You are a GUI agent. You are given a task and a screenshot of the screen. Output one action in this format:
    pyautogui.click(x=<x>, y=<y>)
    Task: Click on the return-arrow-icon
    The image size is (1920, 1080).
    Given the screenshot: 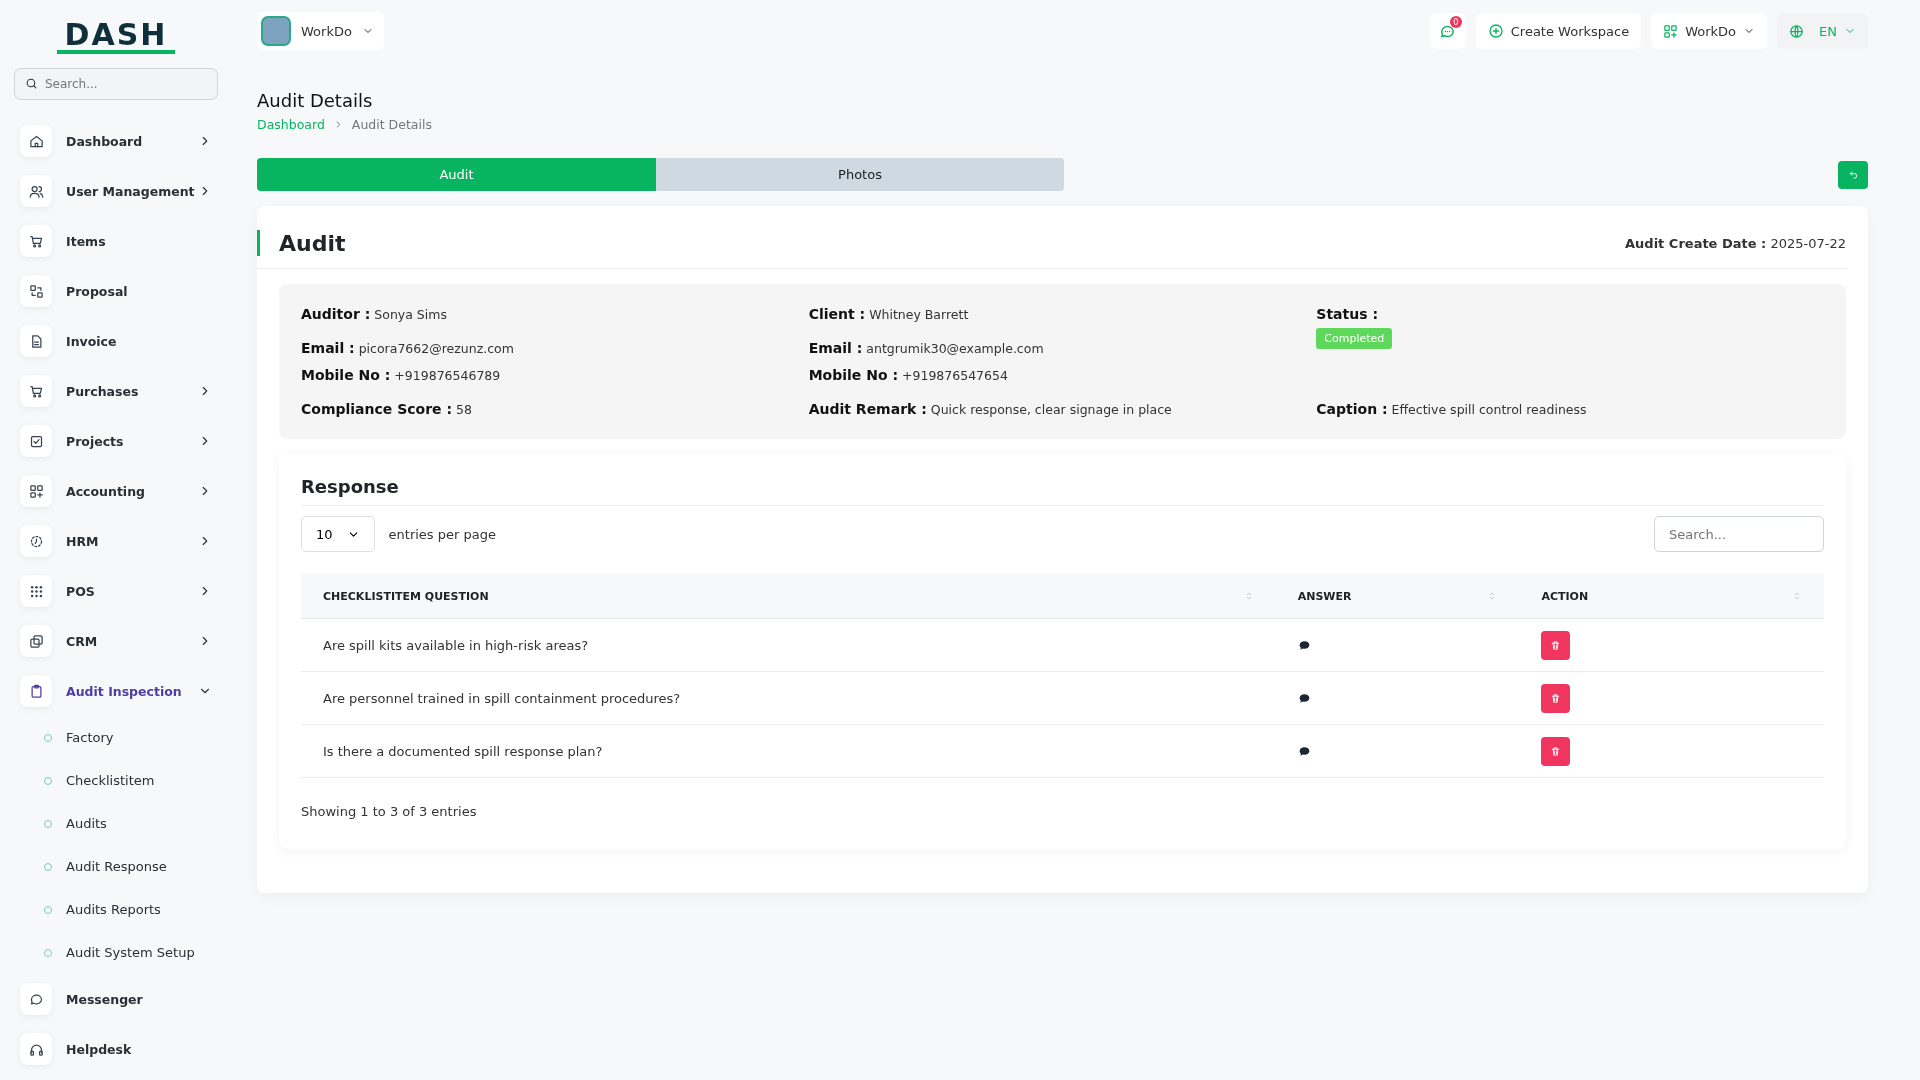 What is the action you would take?
    pyautogui.click(x=1853, y=174)
    